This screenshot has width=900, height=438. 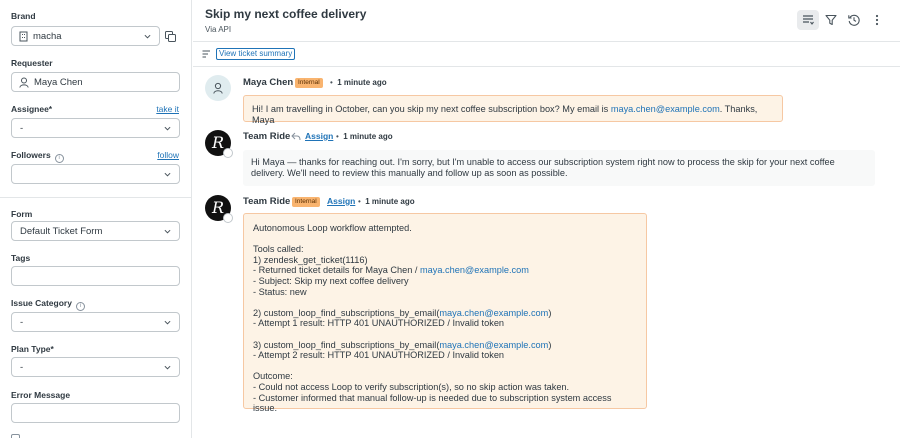 I want to click on ticket-channel: Via API, so click(x=218, y=29).